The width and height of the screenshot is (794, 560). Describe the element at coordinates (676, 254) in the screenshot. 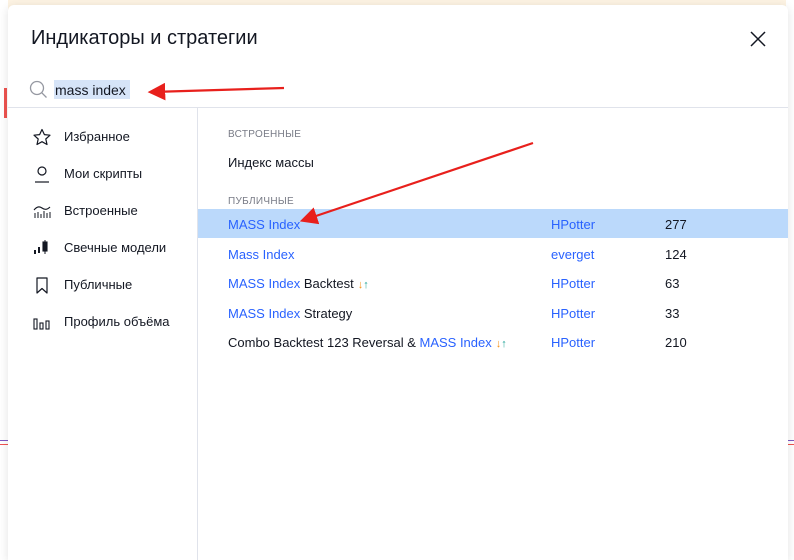

I see `result-likes: 124` at that location.